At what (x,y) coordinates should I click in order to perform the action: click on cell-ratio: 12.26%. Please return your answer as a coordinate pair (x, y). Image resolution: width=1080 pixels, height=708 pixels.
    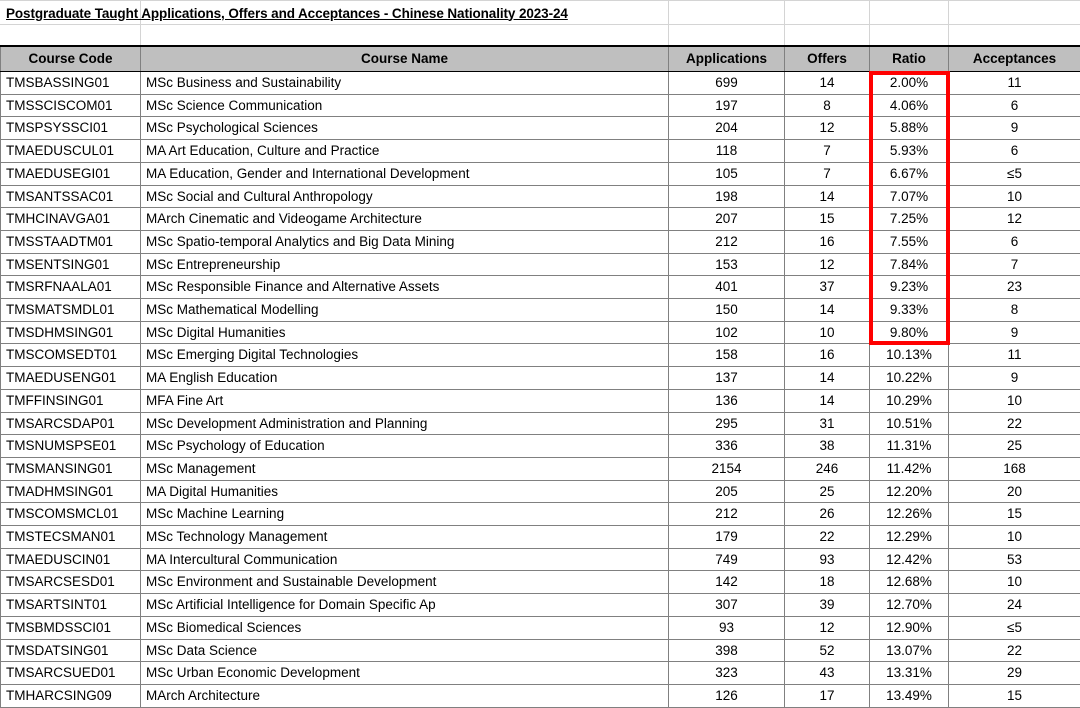
    Looking at the image, I should click on (909, 514).